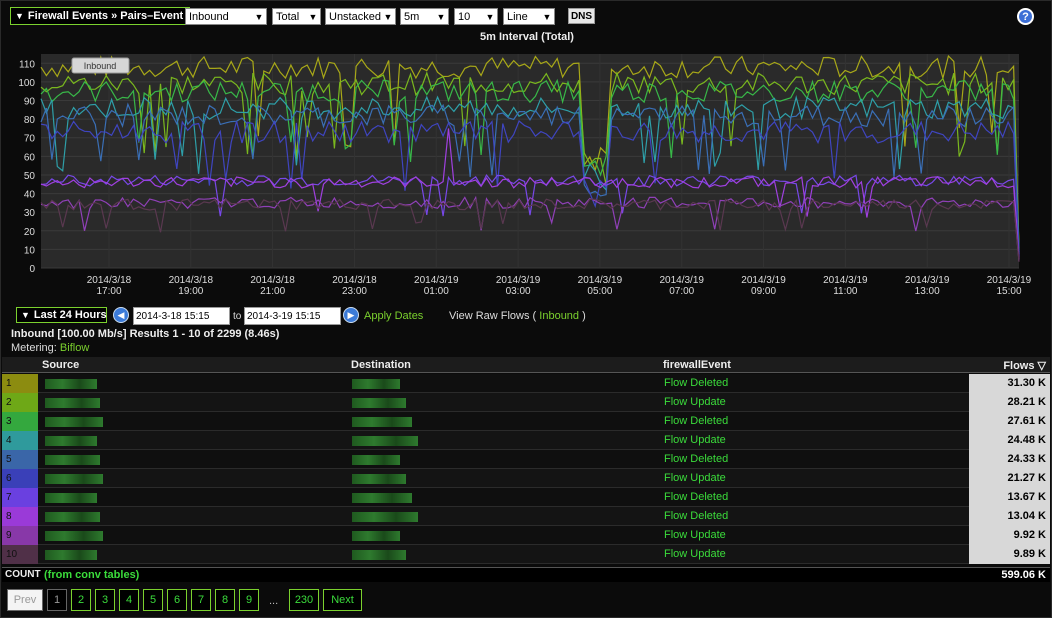  I want to click on table-row: 8 Flow Deleted 13.04 K, so click(526, 516).